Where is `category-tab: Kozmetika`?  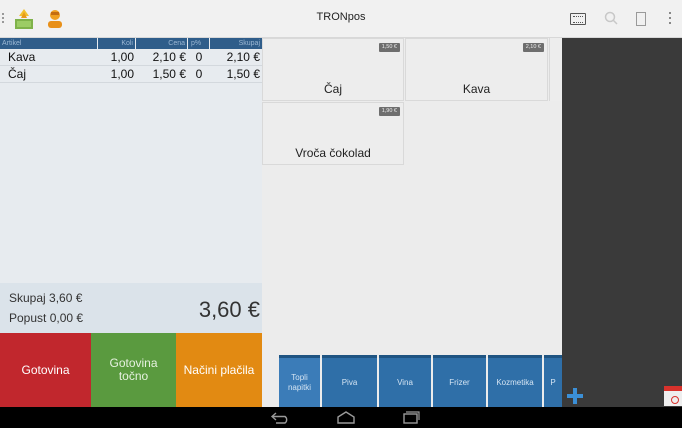
category-tab: Kozmetika is located at coordinates (515, 381).